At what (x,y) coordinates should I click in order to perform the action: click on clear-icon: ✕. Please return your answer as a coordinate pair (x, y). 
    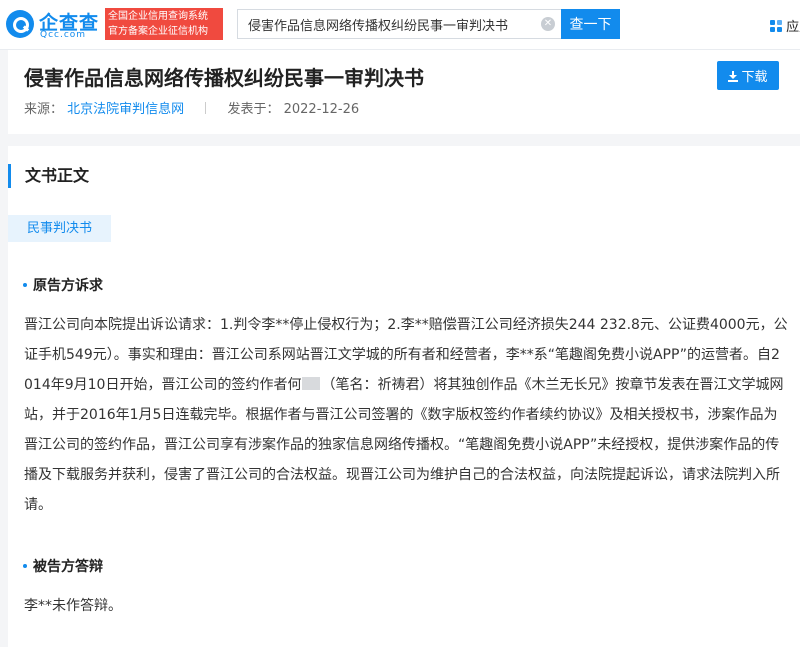
    Looking at the image, I should click on (548, 24).